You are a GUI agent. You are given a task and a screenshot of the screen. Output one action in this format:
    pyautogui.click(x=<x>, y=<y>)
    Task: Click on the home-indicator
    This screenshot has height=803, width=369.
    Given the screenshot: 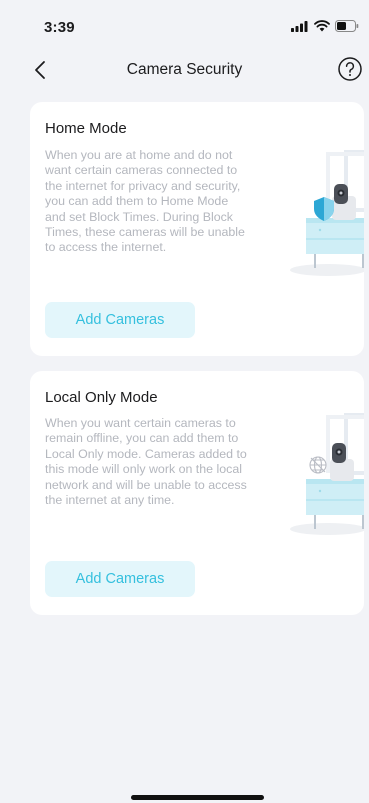 What is the action you would take?
    pyautogui.click(x=197, y=797)
    